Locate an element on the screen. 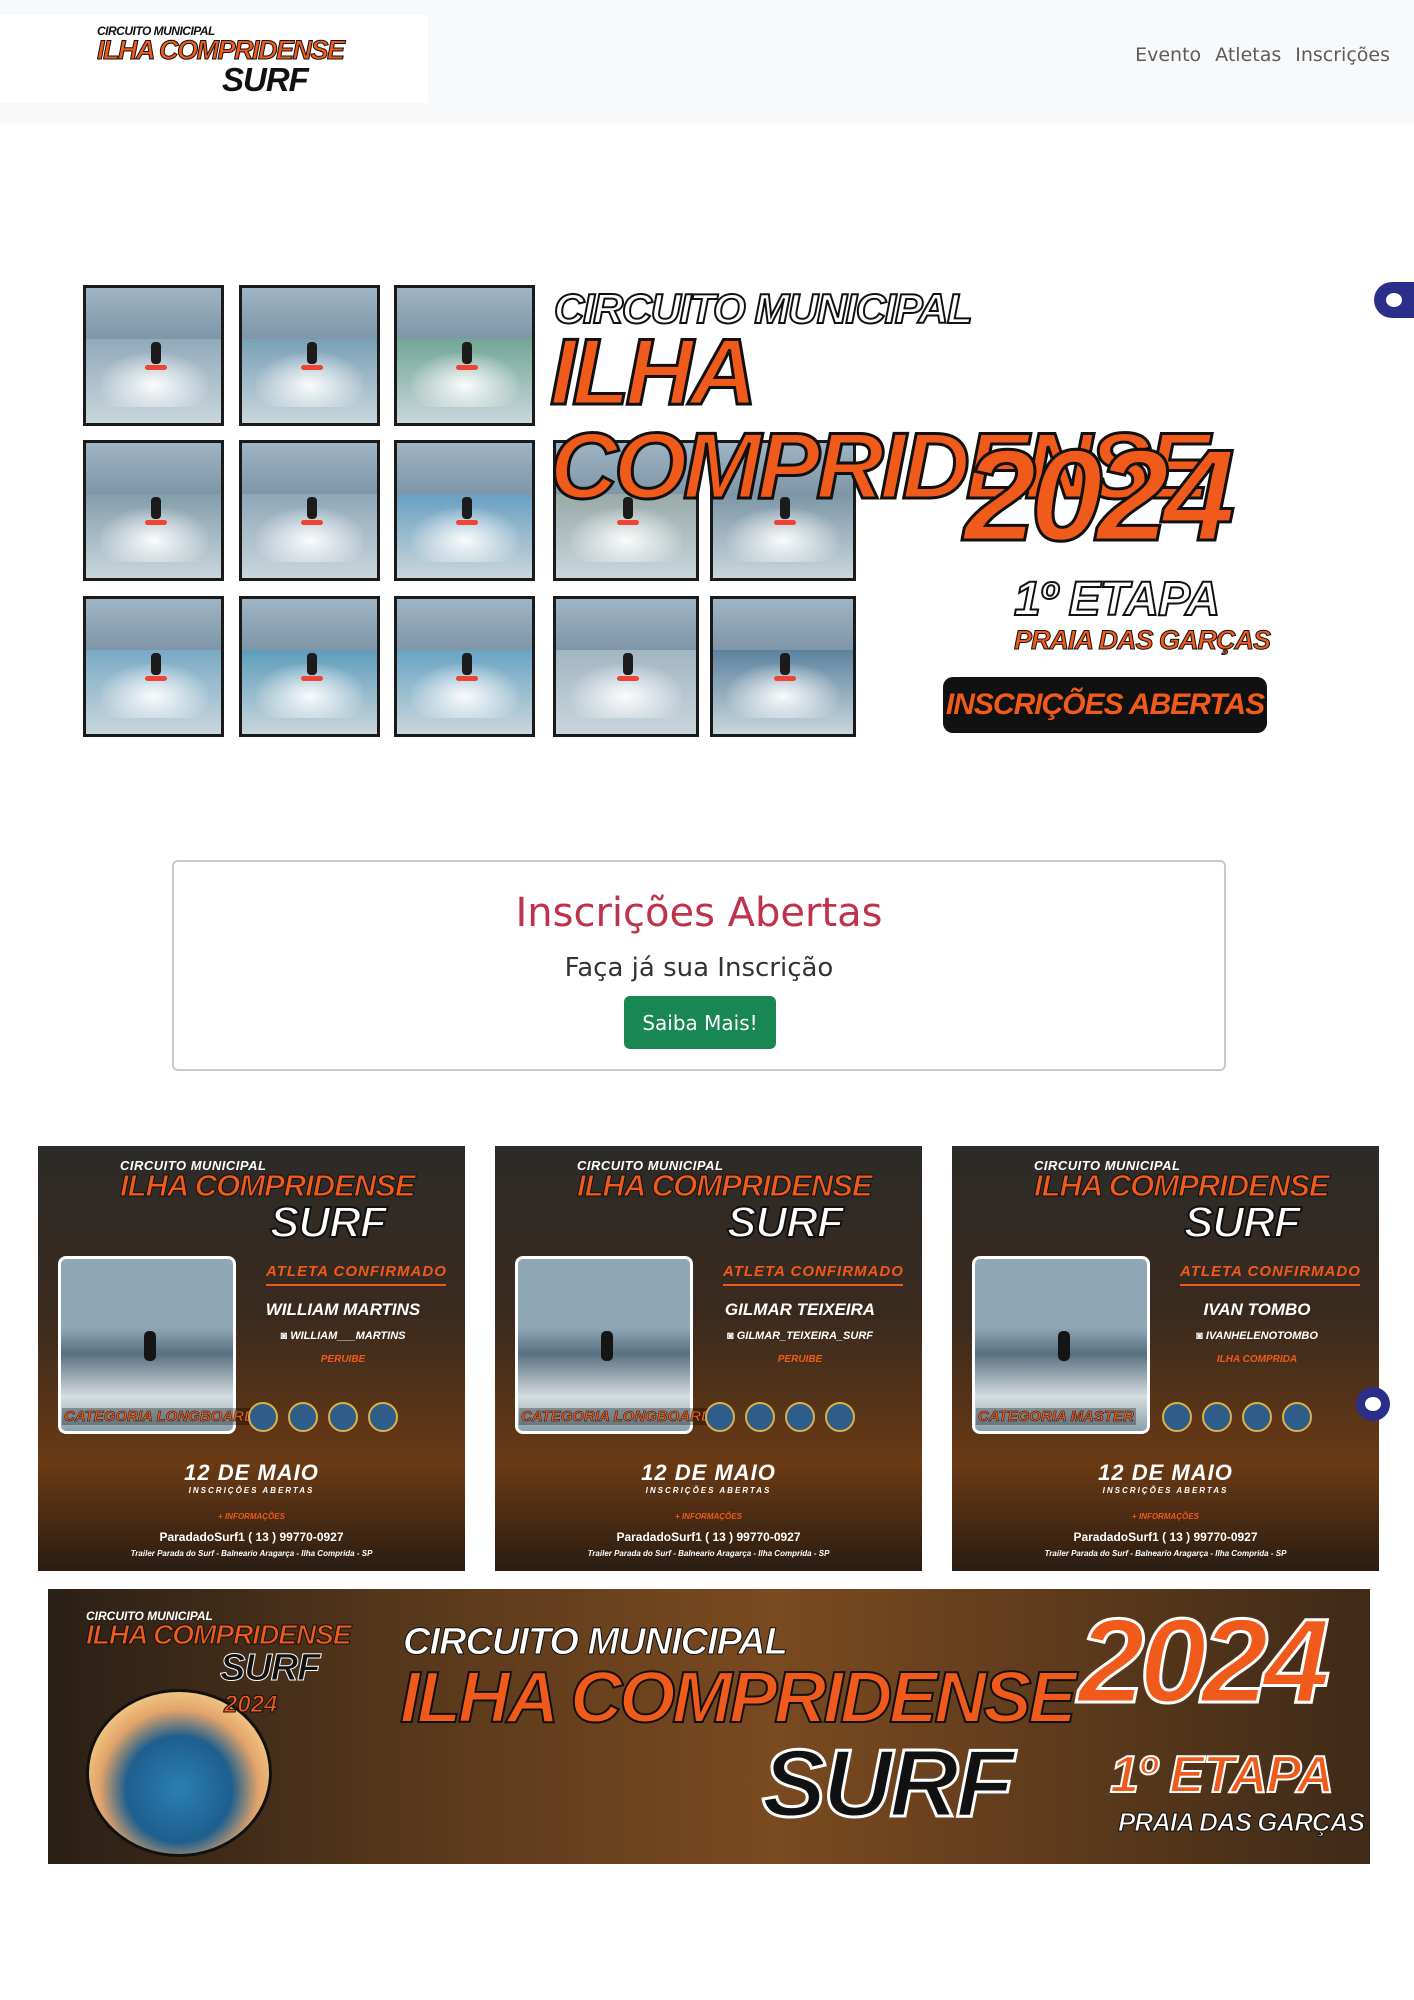 This screenshot has height=2000, width=1414. banner-logo-year: 2024 is located at coordinates (250, 1705).